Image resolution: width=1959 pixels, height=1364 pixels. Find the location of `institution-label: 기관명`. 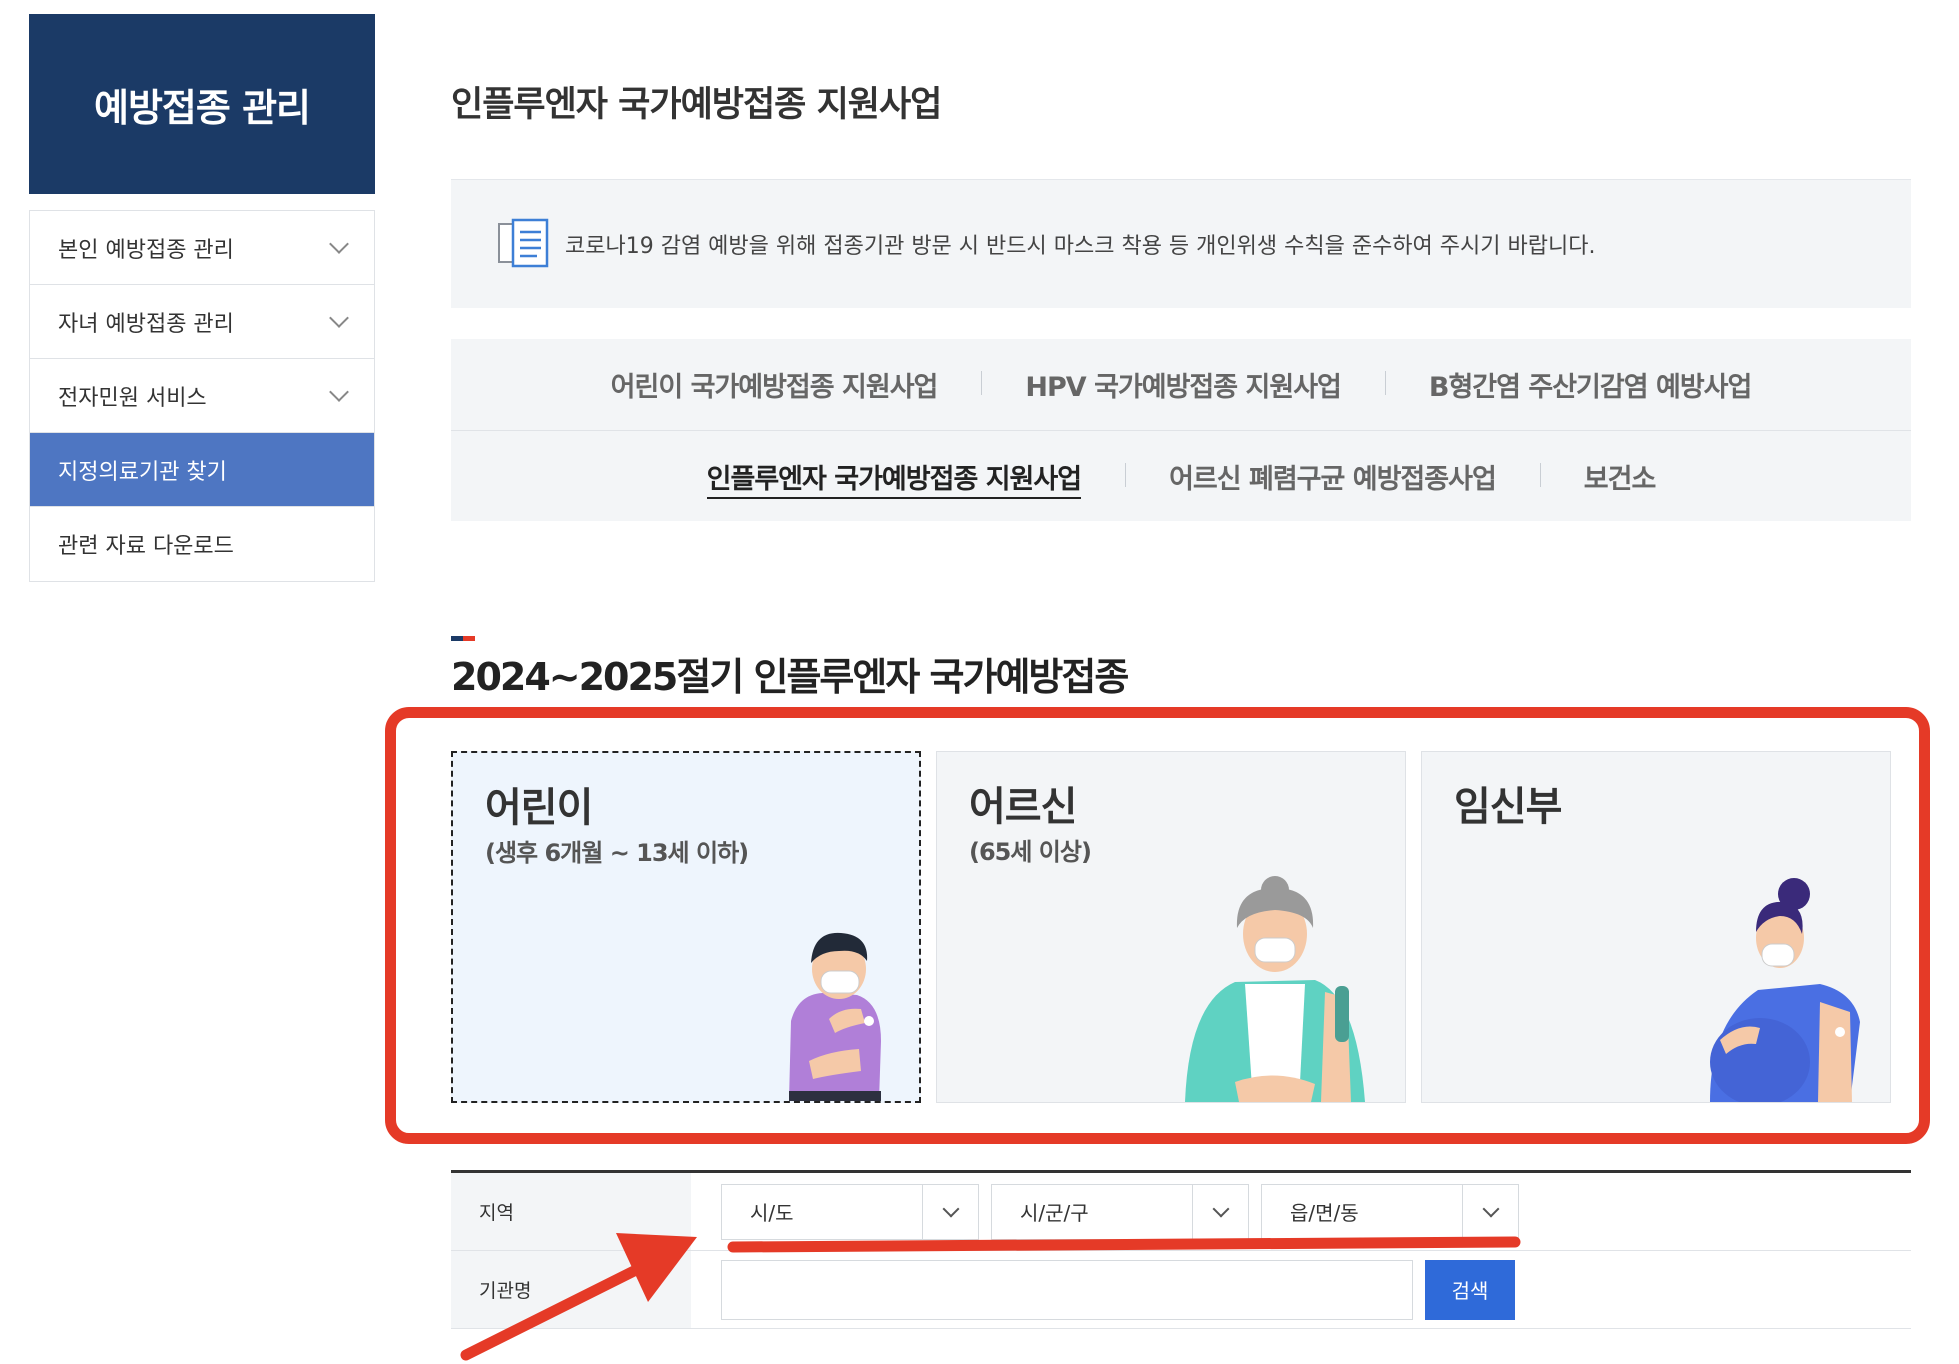

institution-label: 기관명 is located at coordinates (571, 1289).